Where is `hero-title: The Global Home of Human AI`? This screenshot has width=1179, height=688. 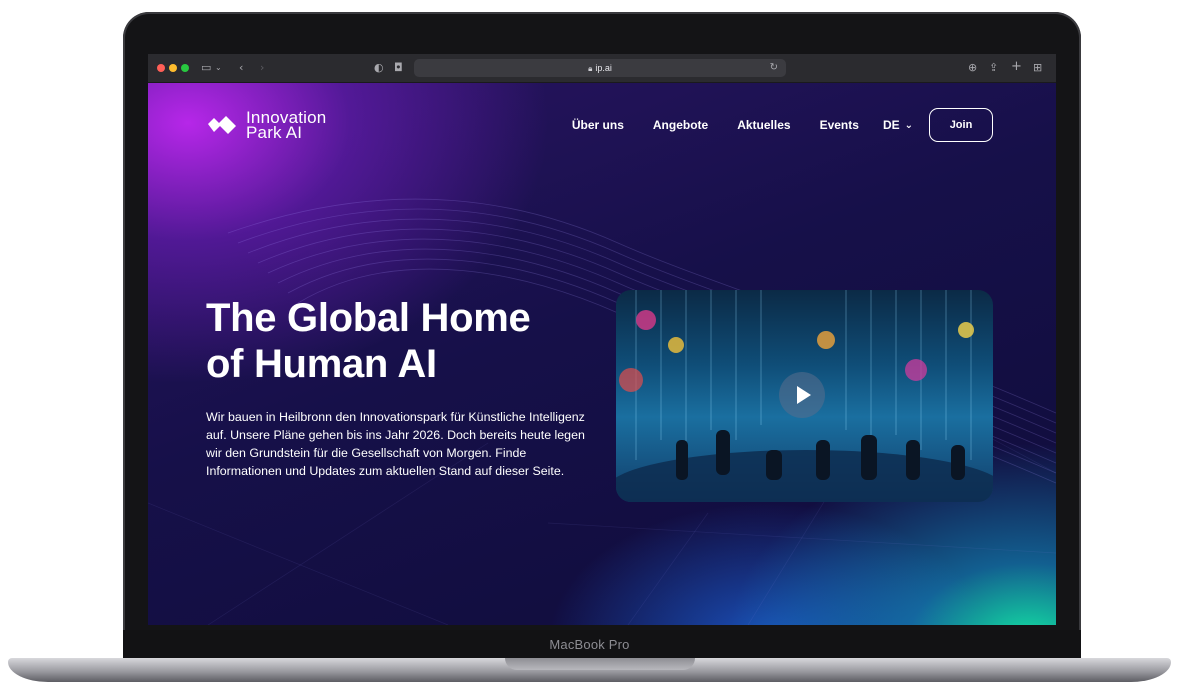
hero-title: The Global Home of Human AI is located at coordinates (416, 341).